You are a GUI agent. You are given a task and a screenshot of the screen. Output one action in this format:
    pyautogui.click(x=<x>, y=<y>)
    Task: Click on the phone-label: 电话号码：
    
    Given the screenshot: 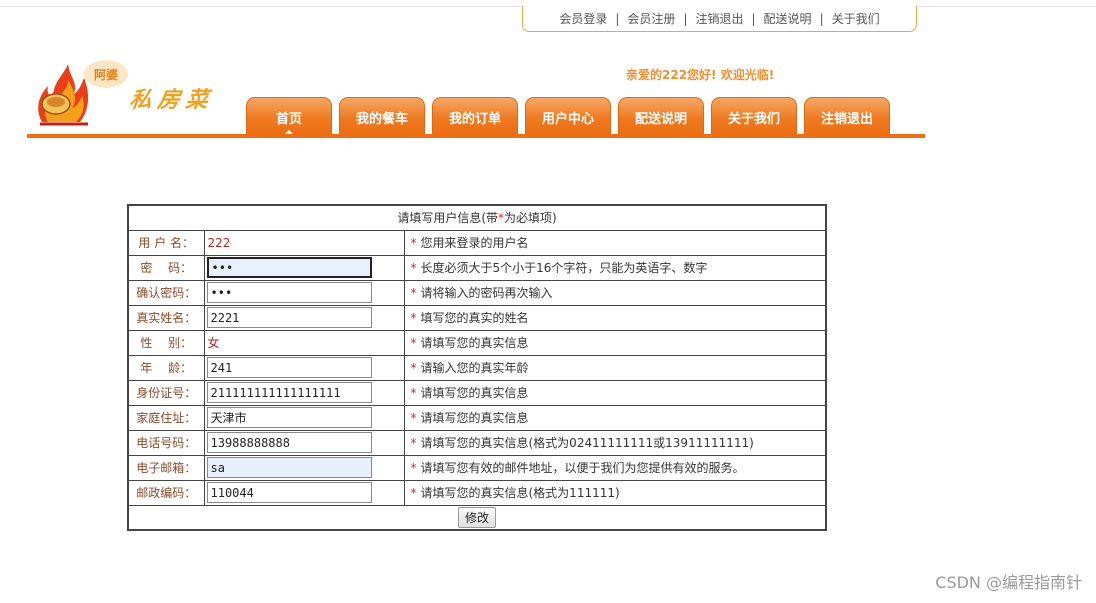 What is the action you would take?
    pyautogui.click(x=166, y=442)
    